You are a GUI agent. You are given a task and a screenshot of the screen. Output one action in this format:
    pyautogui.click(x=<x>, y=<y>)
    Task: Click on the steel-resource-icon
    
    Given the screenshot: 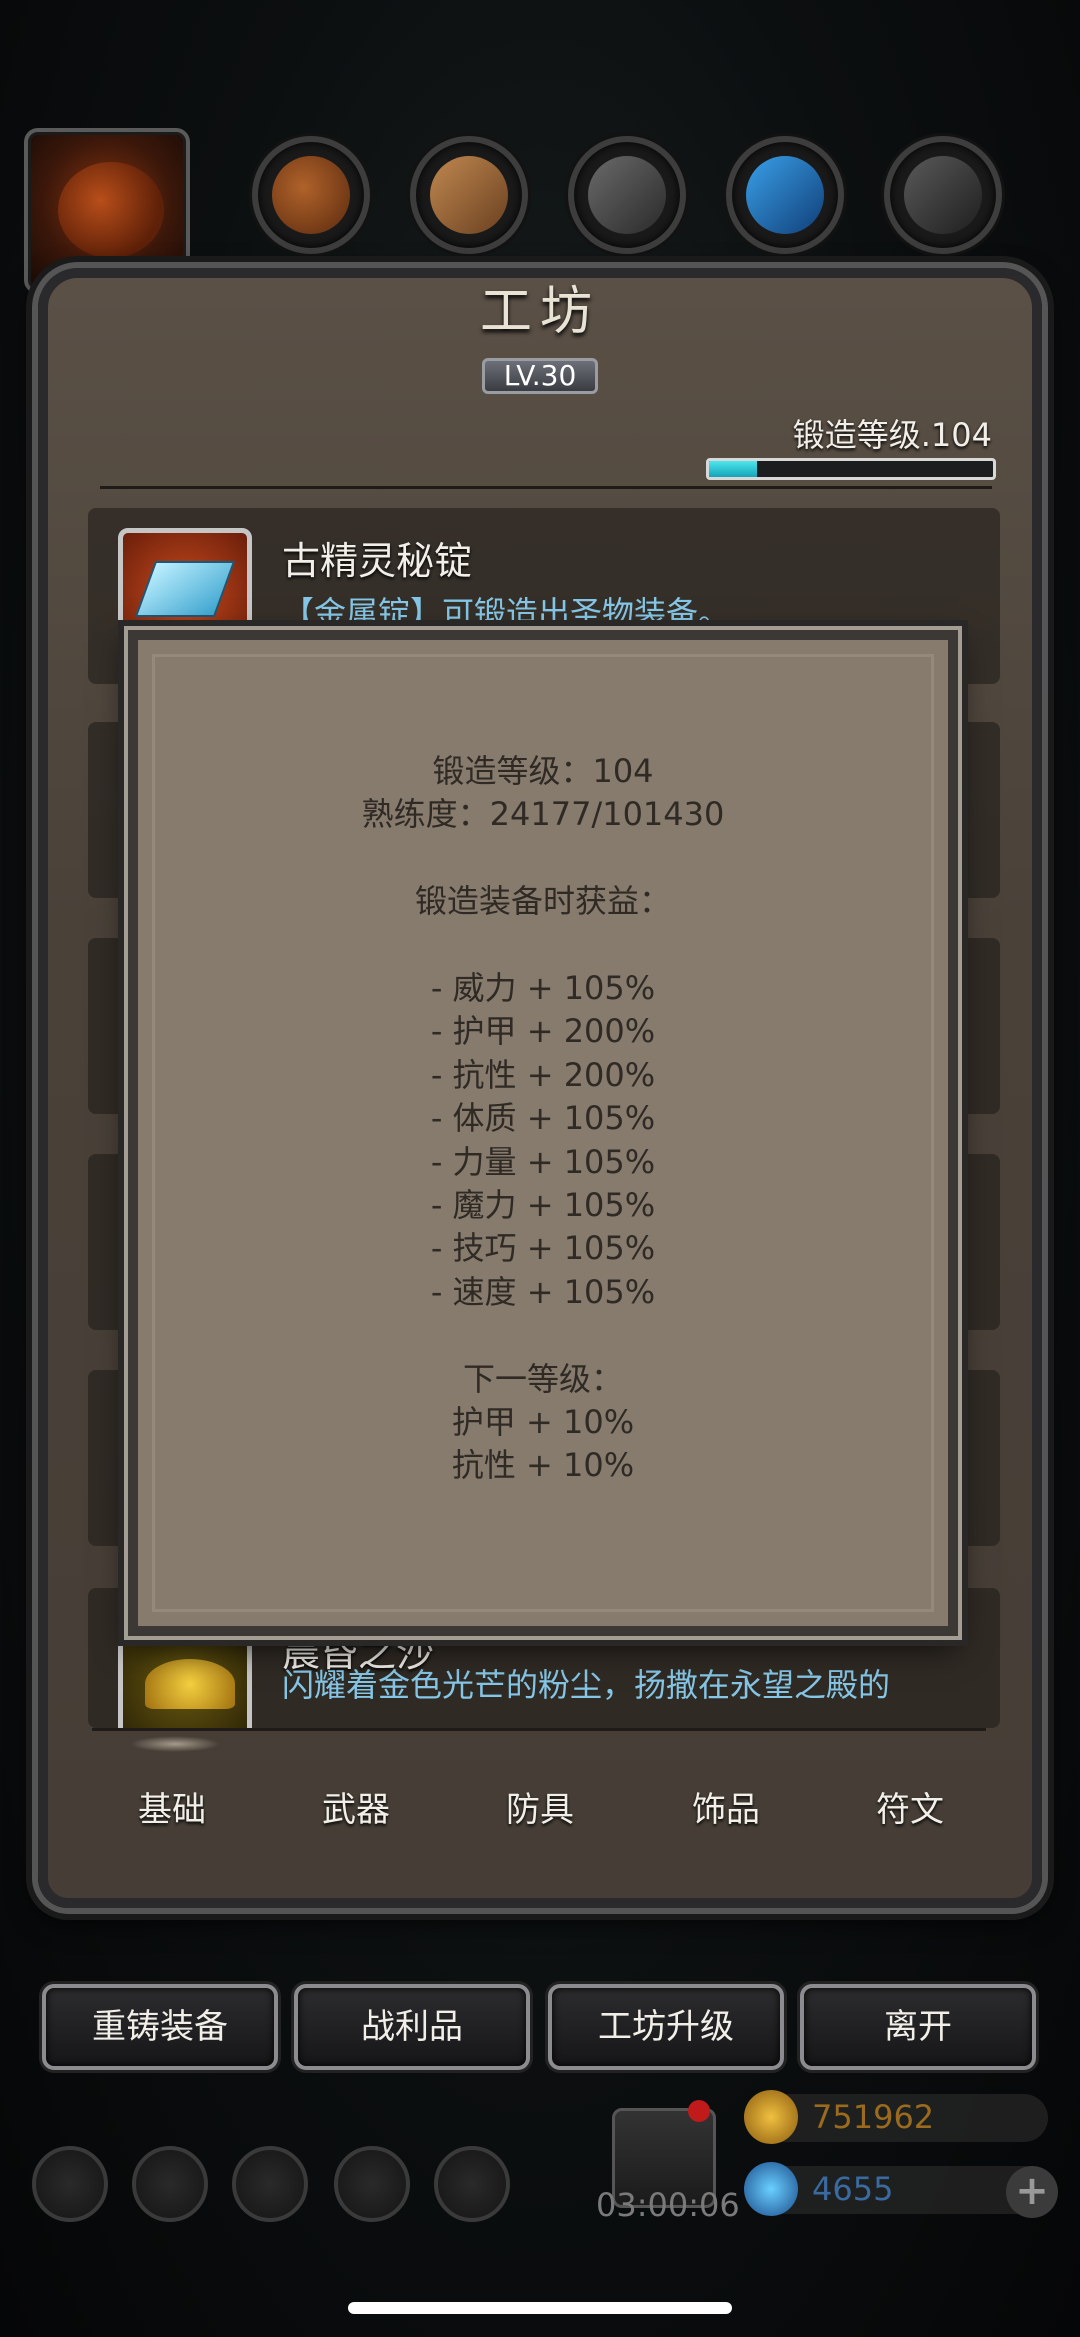 What is the action you would take?
    pyautogui.click(x=943, y=195)
    